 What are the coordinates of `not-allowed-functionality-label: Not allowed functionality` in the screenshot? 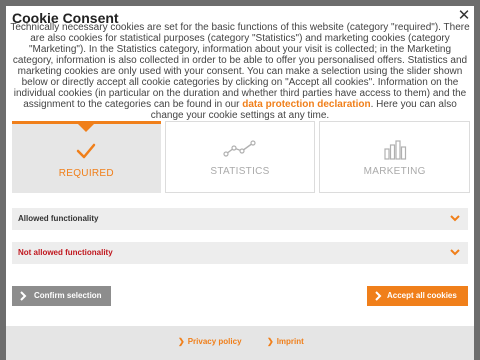 It's located at (65, 252).